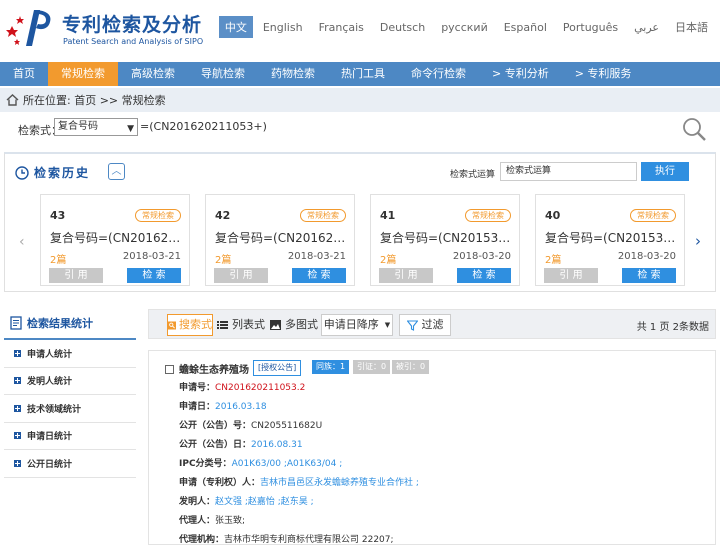  Describe the element at coordinates (360, 129) in the screenshot. I see `search-bar: 检索式： 复合号码 ▼ =(CN201620211053+)` at that location.